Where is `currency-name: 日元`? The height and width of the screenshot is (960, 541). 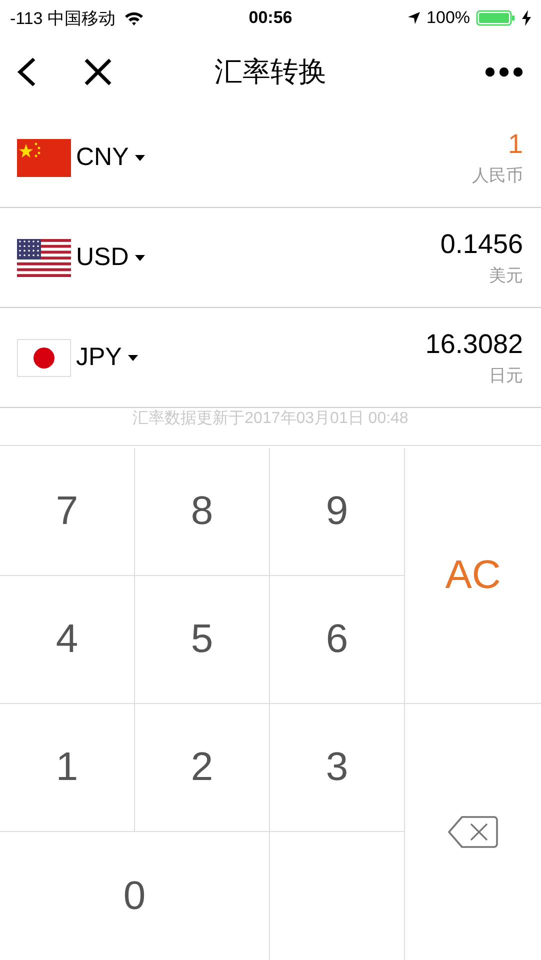 currency-name: 日元 is located at coordinates (506, 375).